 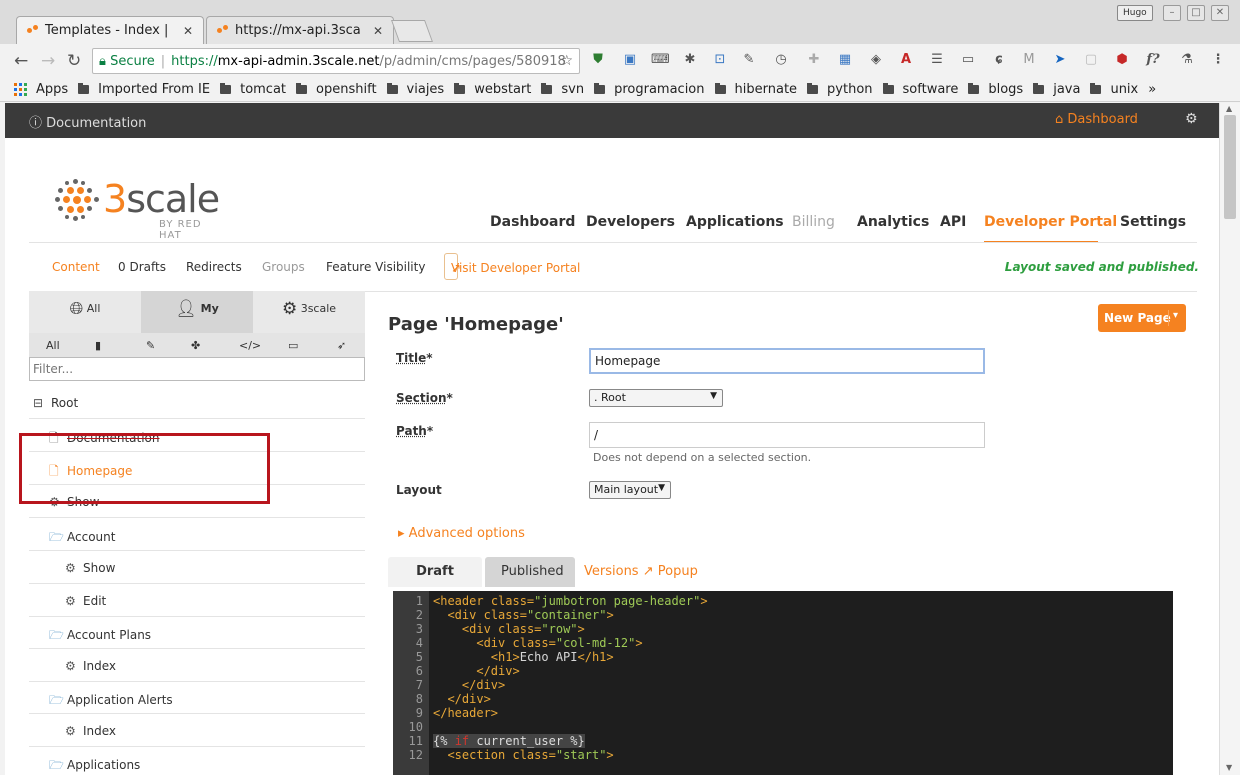 I want to click on tree-item-applications: 🗁︎ Applications, so click(x=197, y=761).